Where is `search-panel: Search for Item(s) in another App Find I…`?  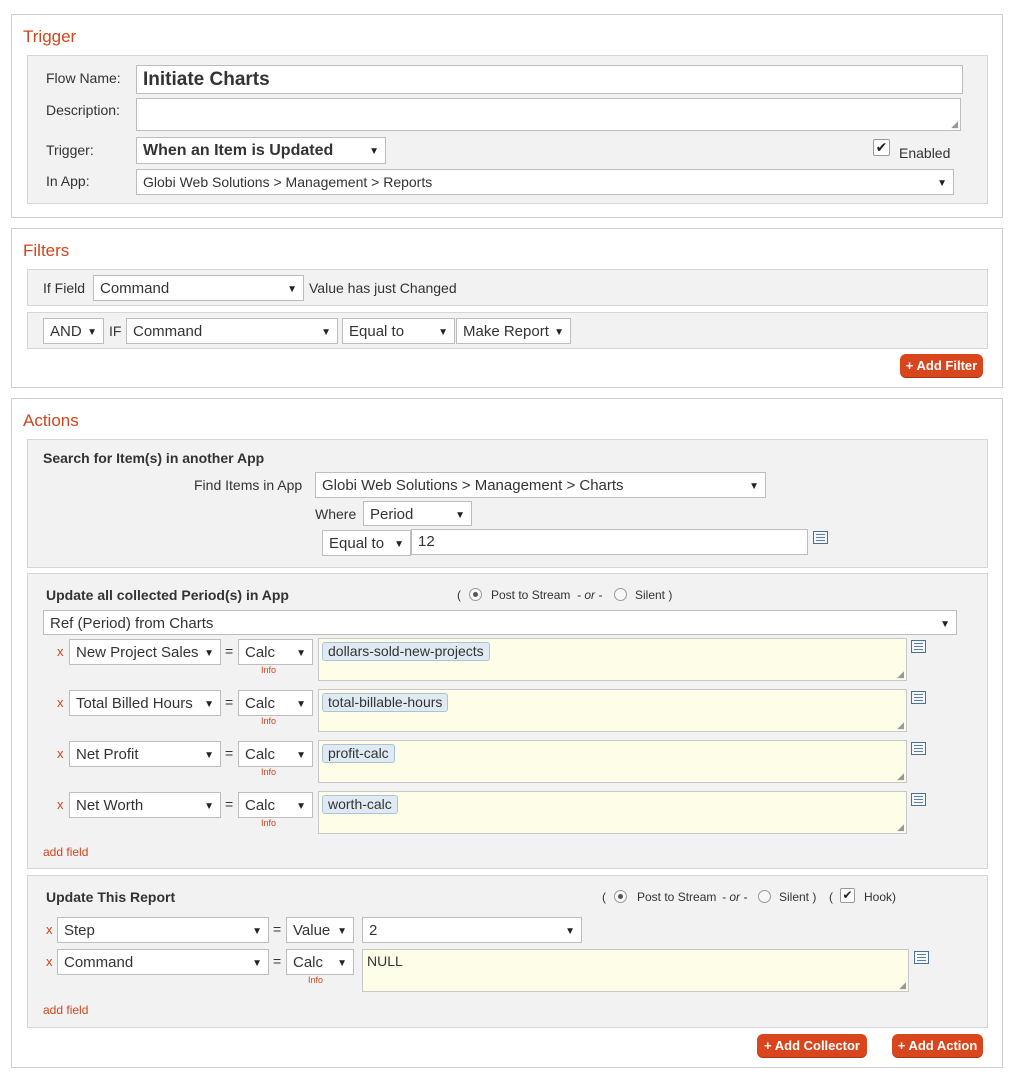 search-panel: Search for Item(s) in another App Find I… is located at coordinates (507, 503).